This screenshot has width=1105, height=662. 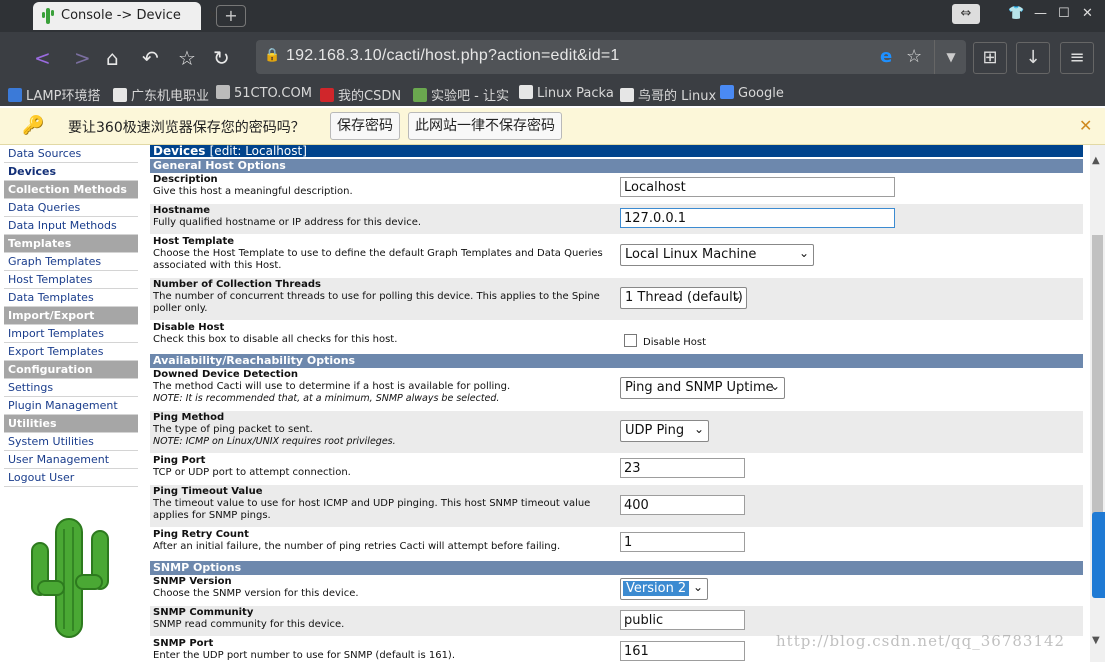 I want to click on side-panel-tab, so click(x=1098, y=555).